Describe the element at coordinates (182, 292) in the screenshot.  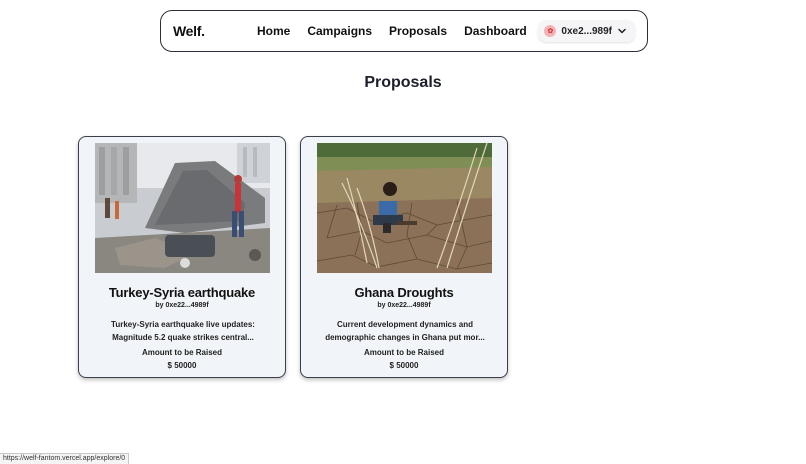
I see `proposal-title: Turkey-Syria earthquake` at that location.